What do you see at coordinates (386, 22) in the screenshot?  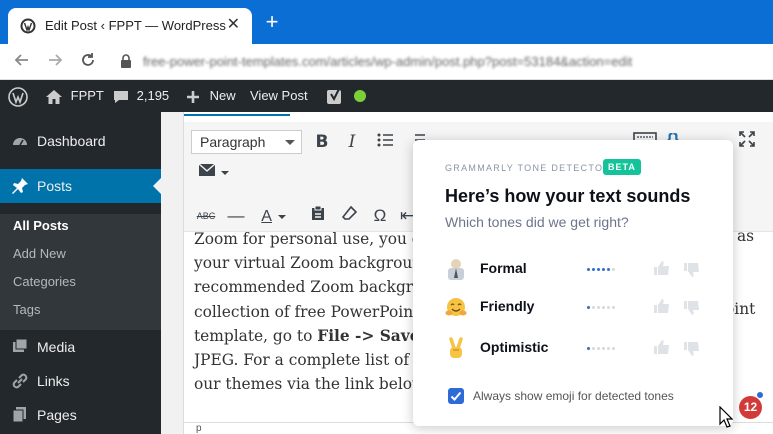 I see `browser-tab-bar: Edit Post ‹ FPPT — WordPress ✕ +` at bounding box center [386, 22].